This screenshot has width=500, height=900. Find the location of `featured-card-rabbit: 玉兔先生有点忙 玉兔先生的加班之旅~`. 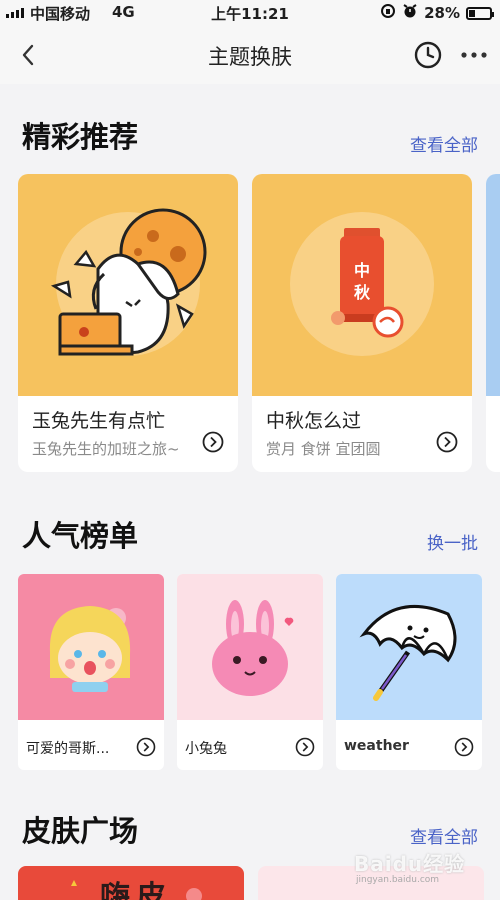

featured-card-rabbit: 玉兔先生有点忙 玉兔先生的加班之旅~ is located at coordinates (128, 323).